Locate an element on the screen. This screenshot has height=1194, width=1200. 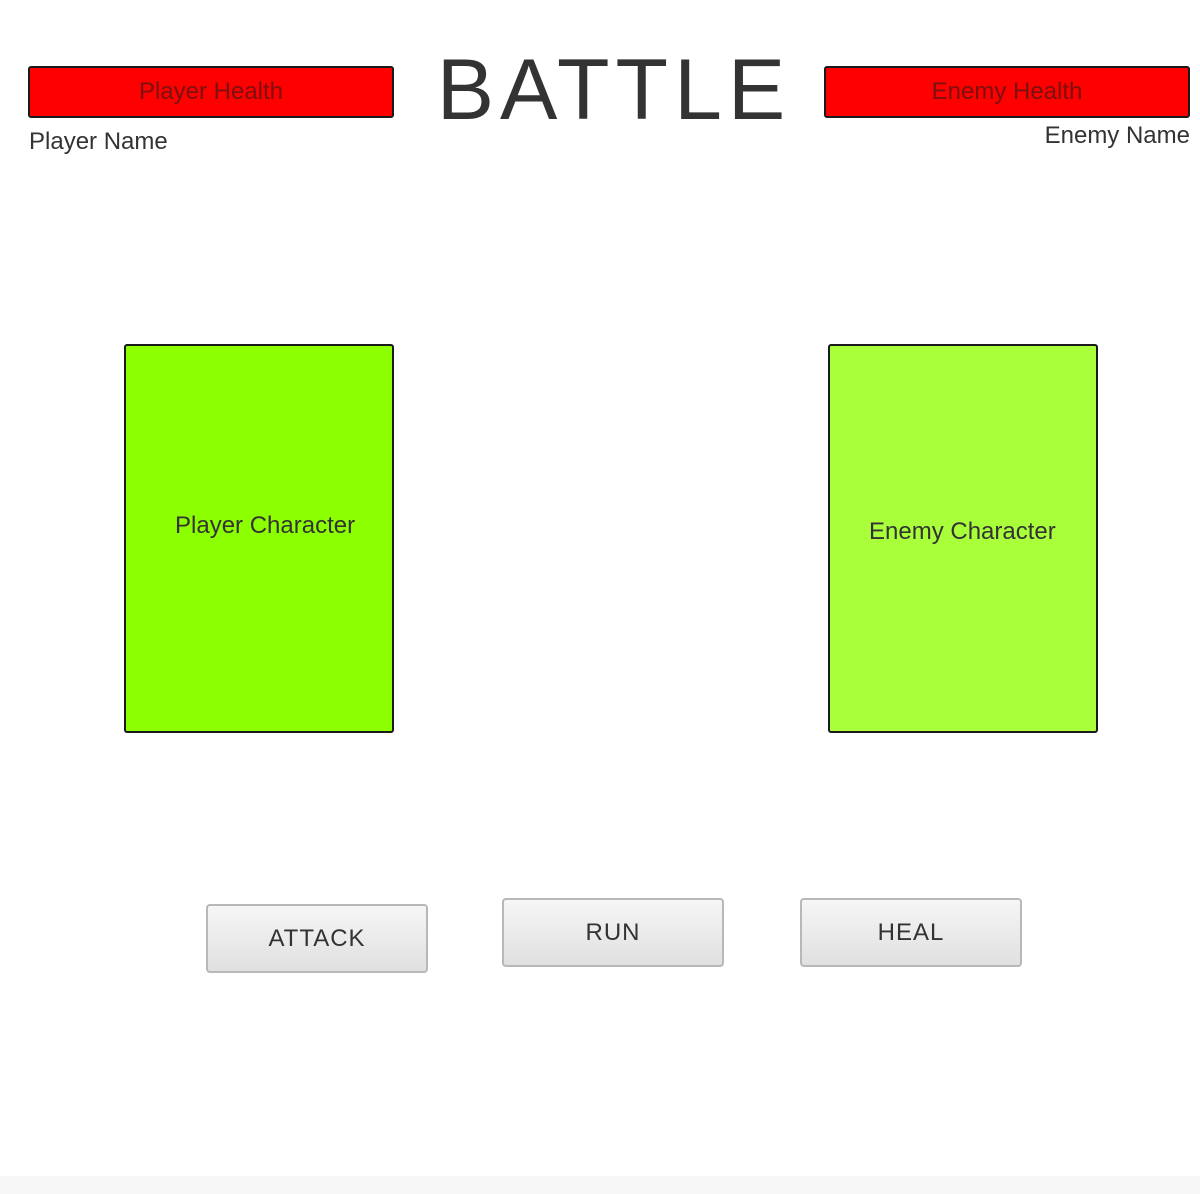
heal-button: HEAL is located at coordinates (911, 932).